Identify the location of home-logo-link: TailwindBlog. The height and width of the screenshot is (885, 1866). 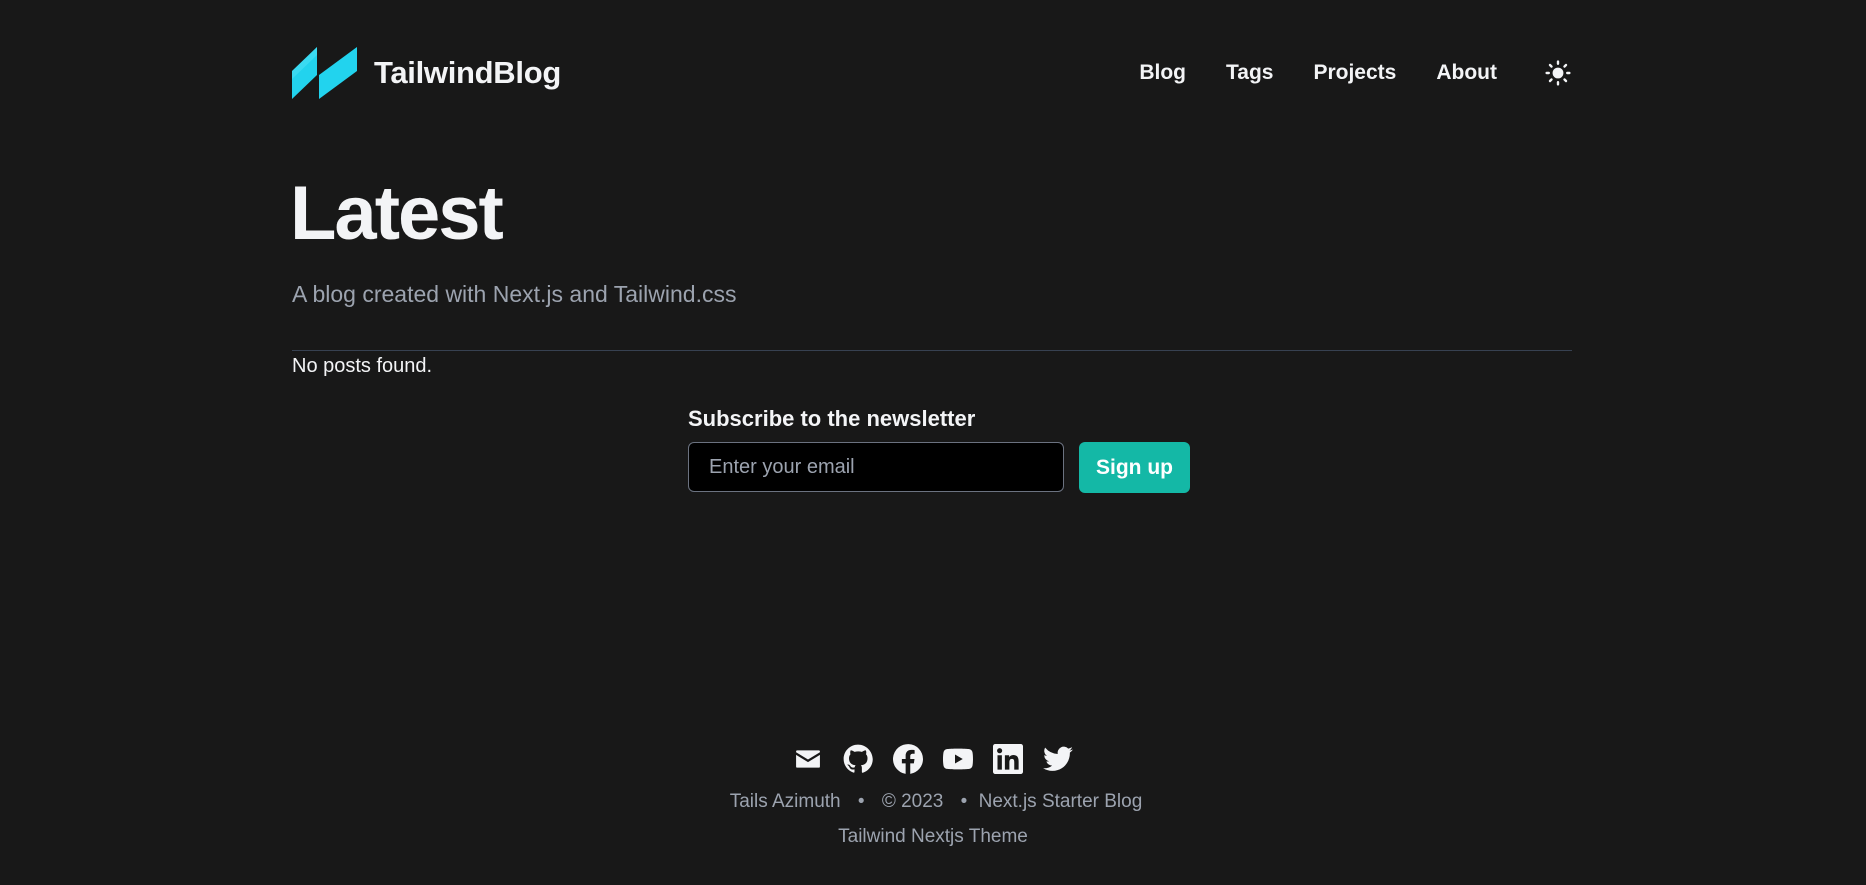
(426, 73).